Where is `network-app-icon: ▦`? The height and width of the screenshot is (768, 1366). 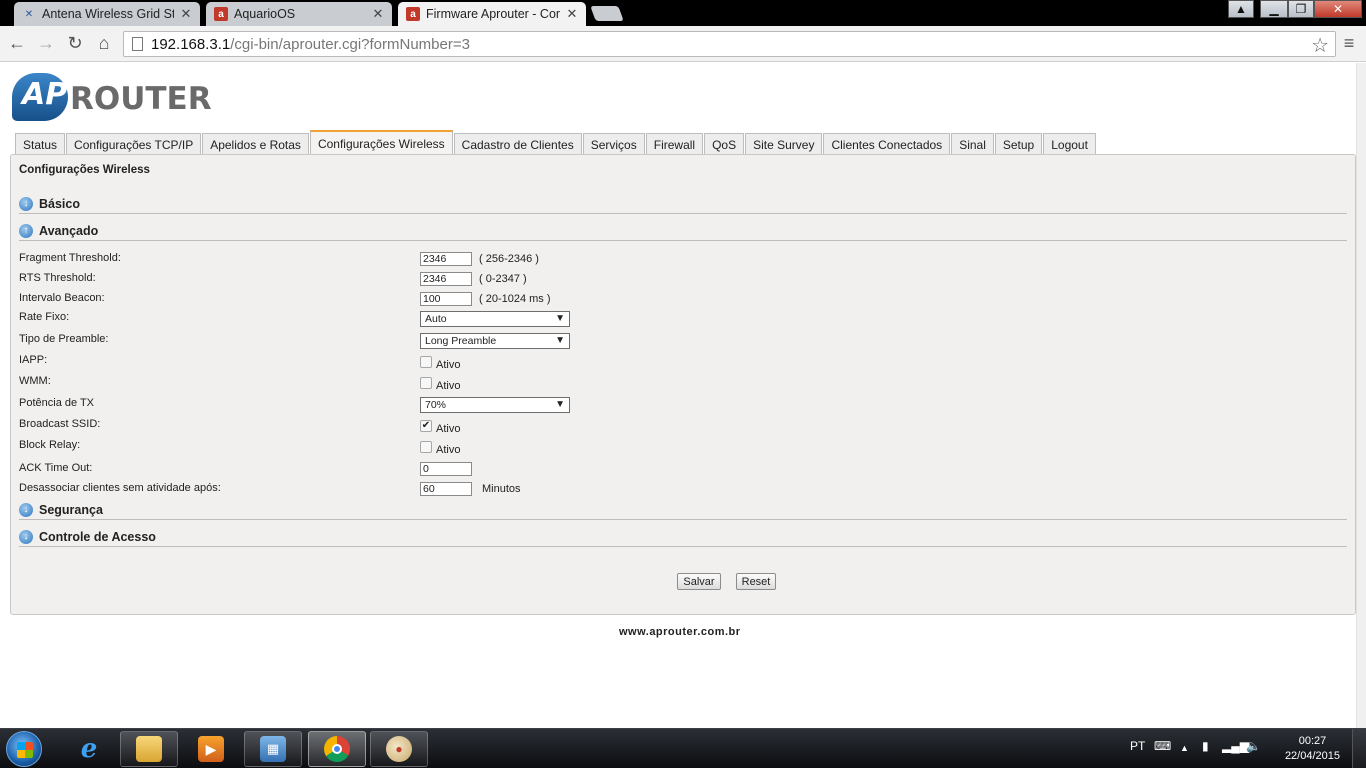 network-app-icon: ▦ is located at coordinates (273, 749).